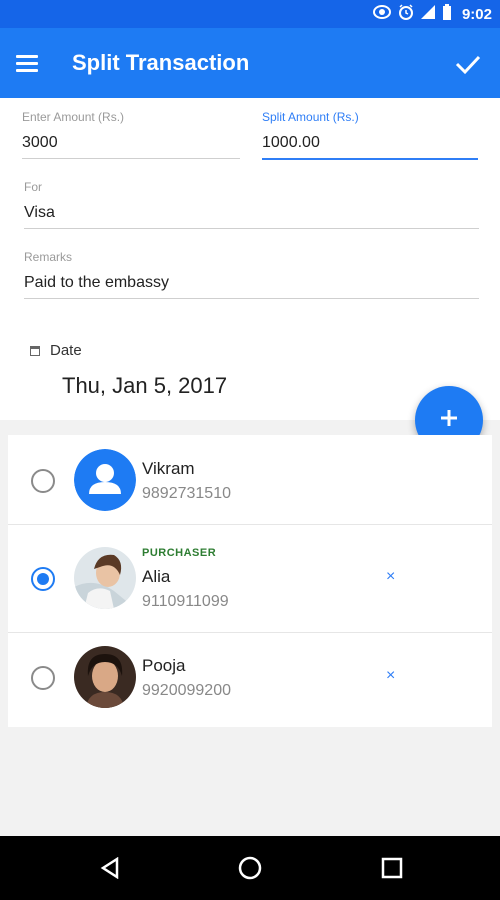 This screenshot has height=900, width=500. Describe the element at coordinates (66, 350) in the screenshot. I see `date-label: Date` at that location.